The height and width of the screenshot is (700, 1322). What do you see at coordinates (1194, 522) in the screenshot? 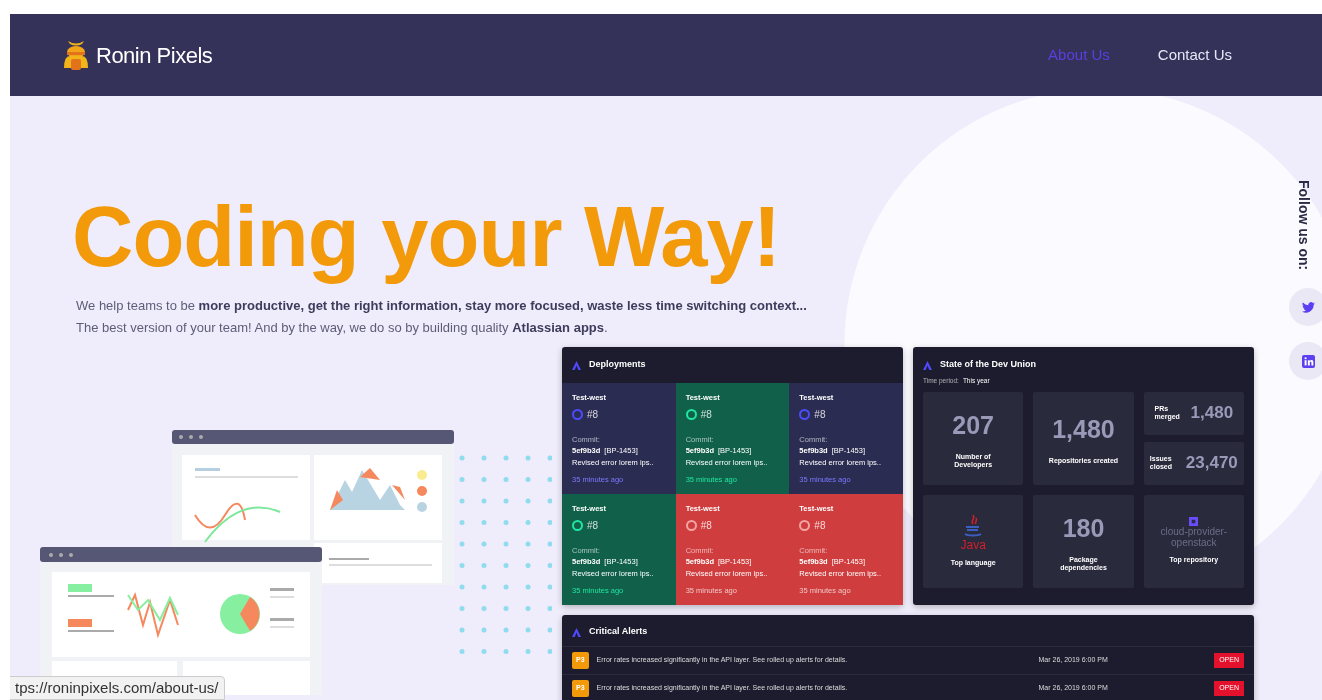
I see `cube-icon` at bounding box center [1194, 522].